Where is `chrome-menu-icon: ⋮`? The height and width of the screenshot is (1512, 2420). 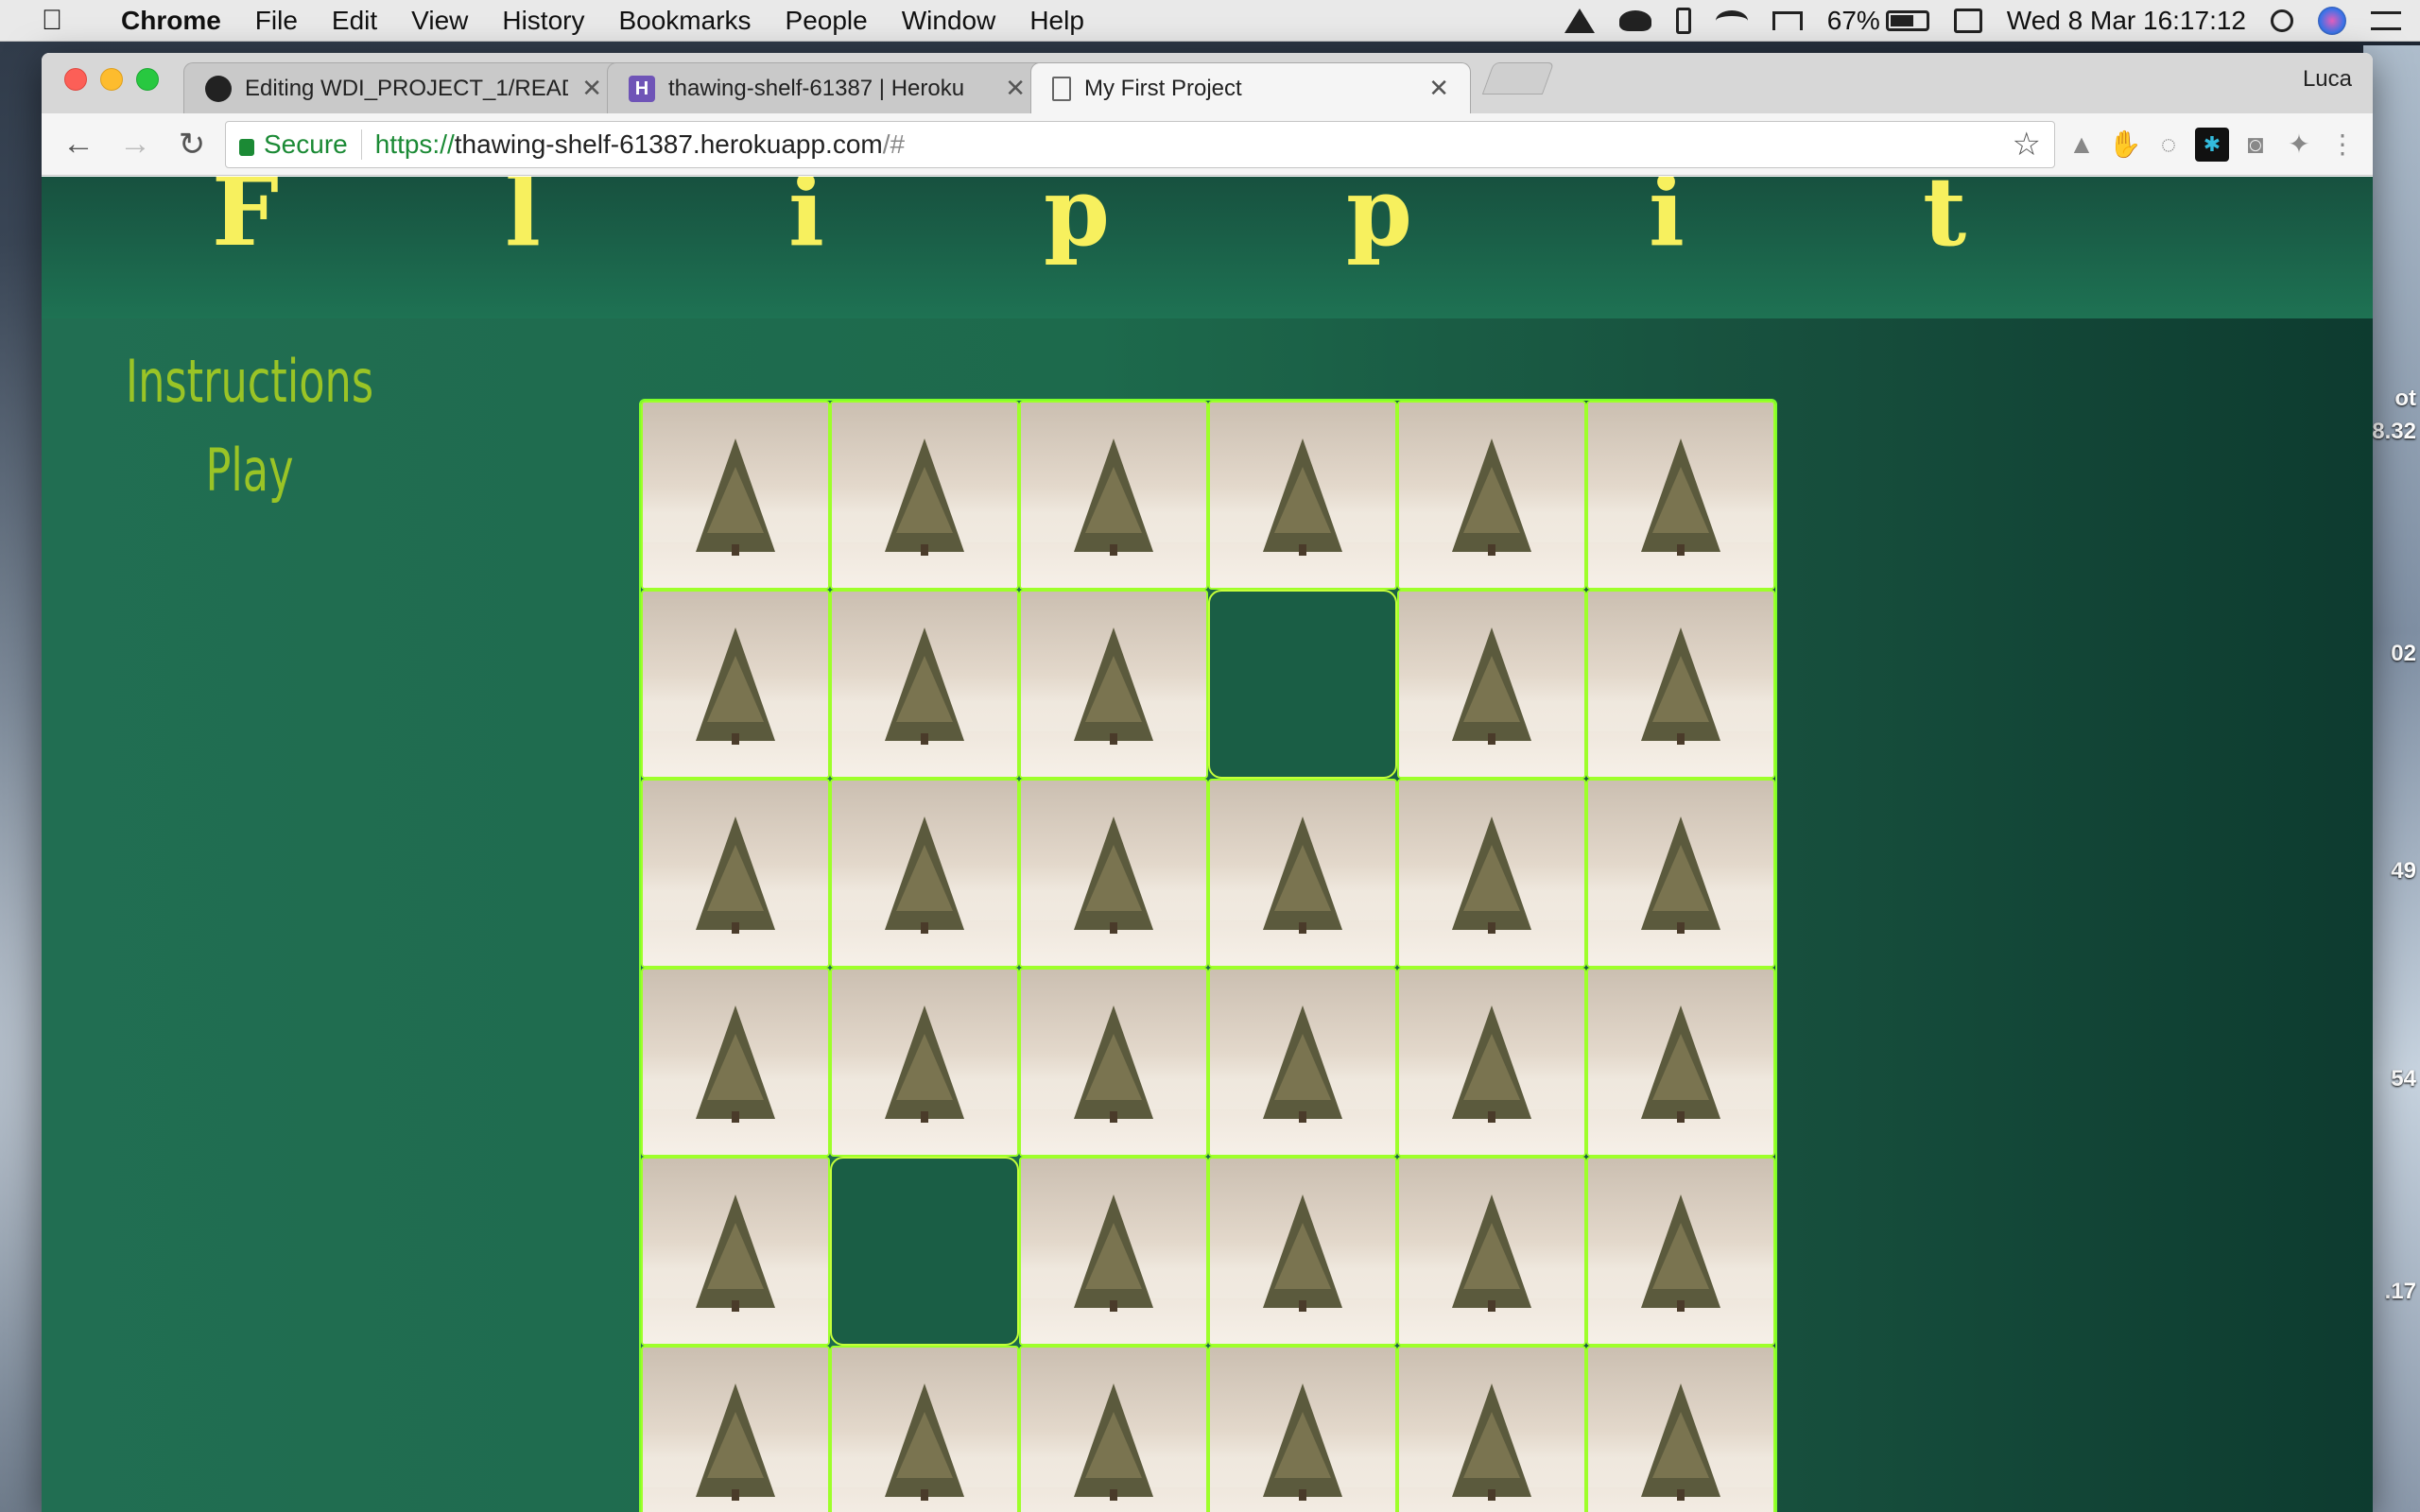 chrome-menu-icon: ⋮ is located at coordinates (2342, 145).